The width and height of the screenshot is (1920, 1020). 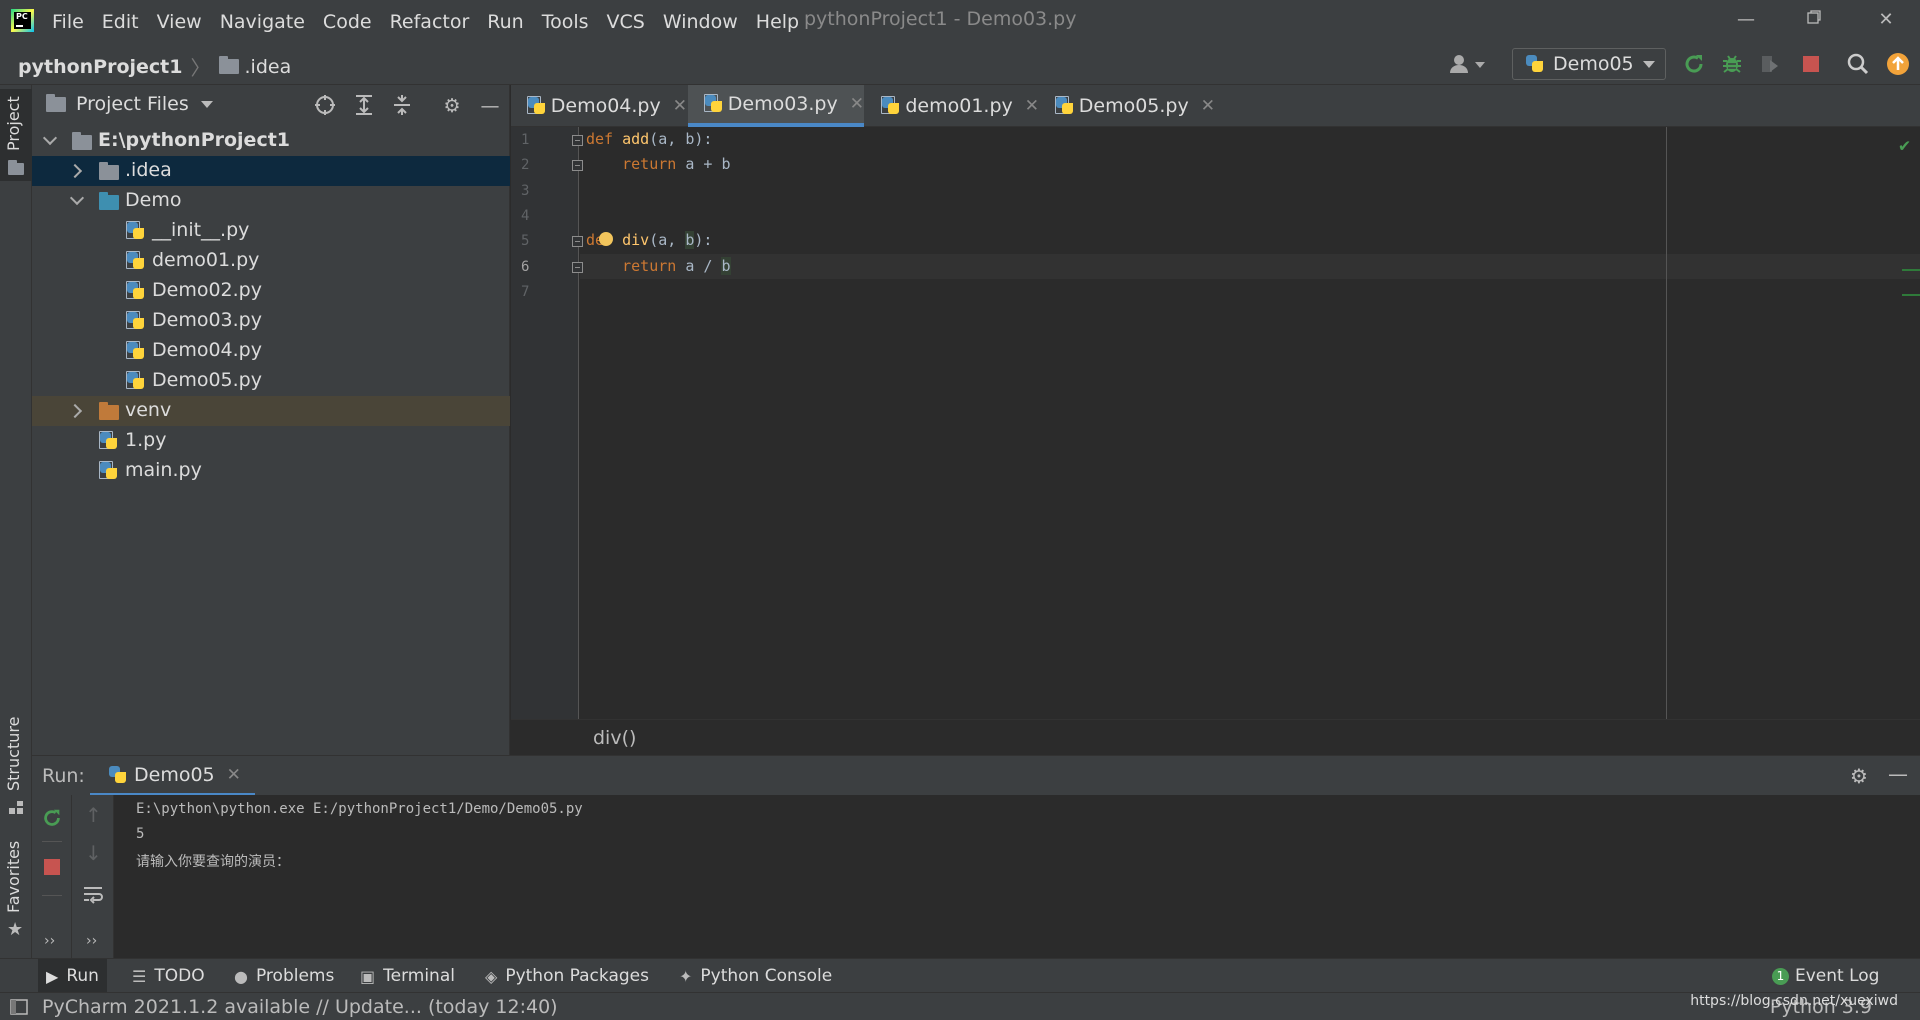 What do you see at coordinates (72, 22) in the screenshot?
I see `menu-file: File` at bounding box center [72, 22].